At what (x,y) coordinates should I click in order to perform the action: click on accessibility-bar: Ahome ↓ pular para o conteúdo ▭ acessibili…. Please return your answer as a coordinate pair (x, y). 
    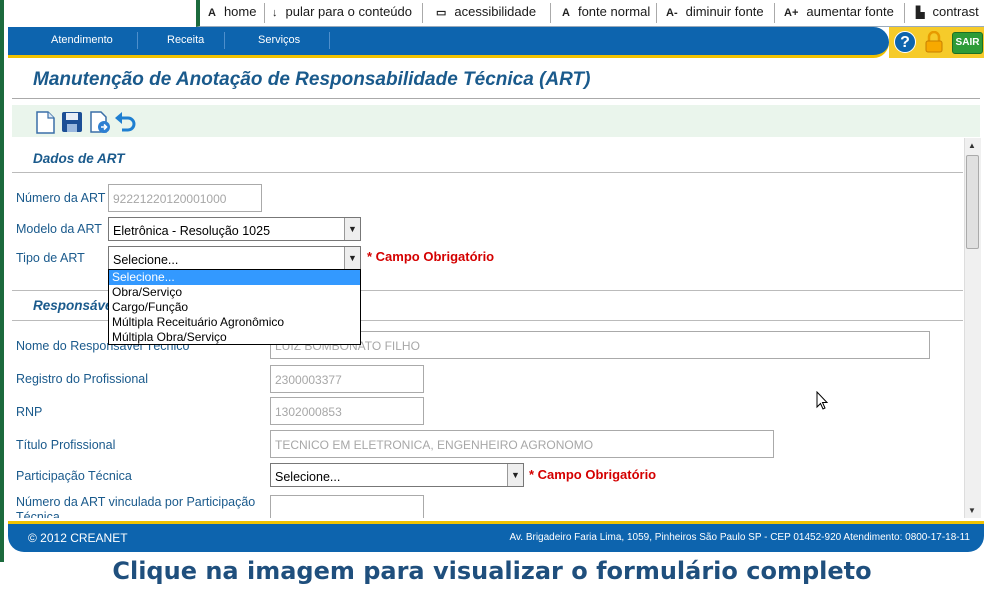
    Looking at the image, I should click on (590, 13).